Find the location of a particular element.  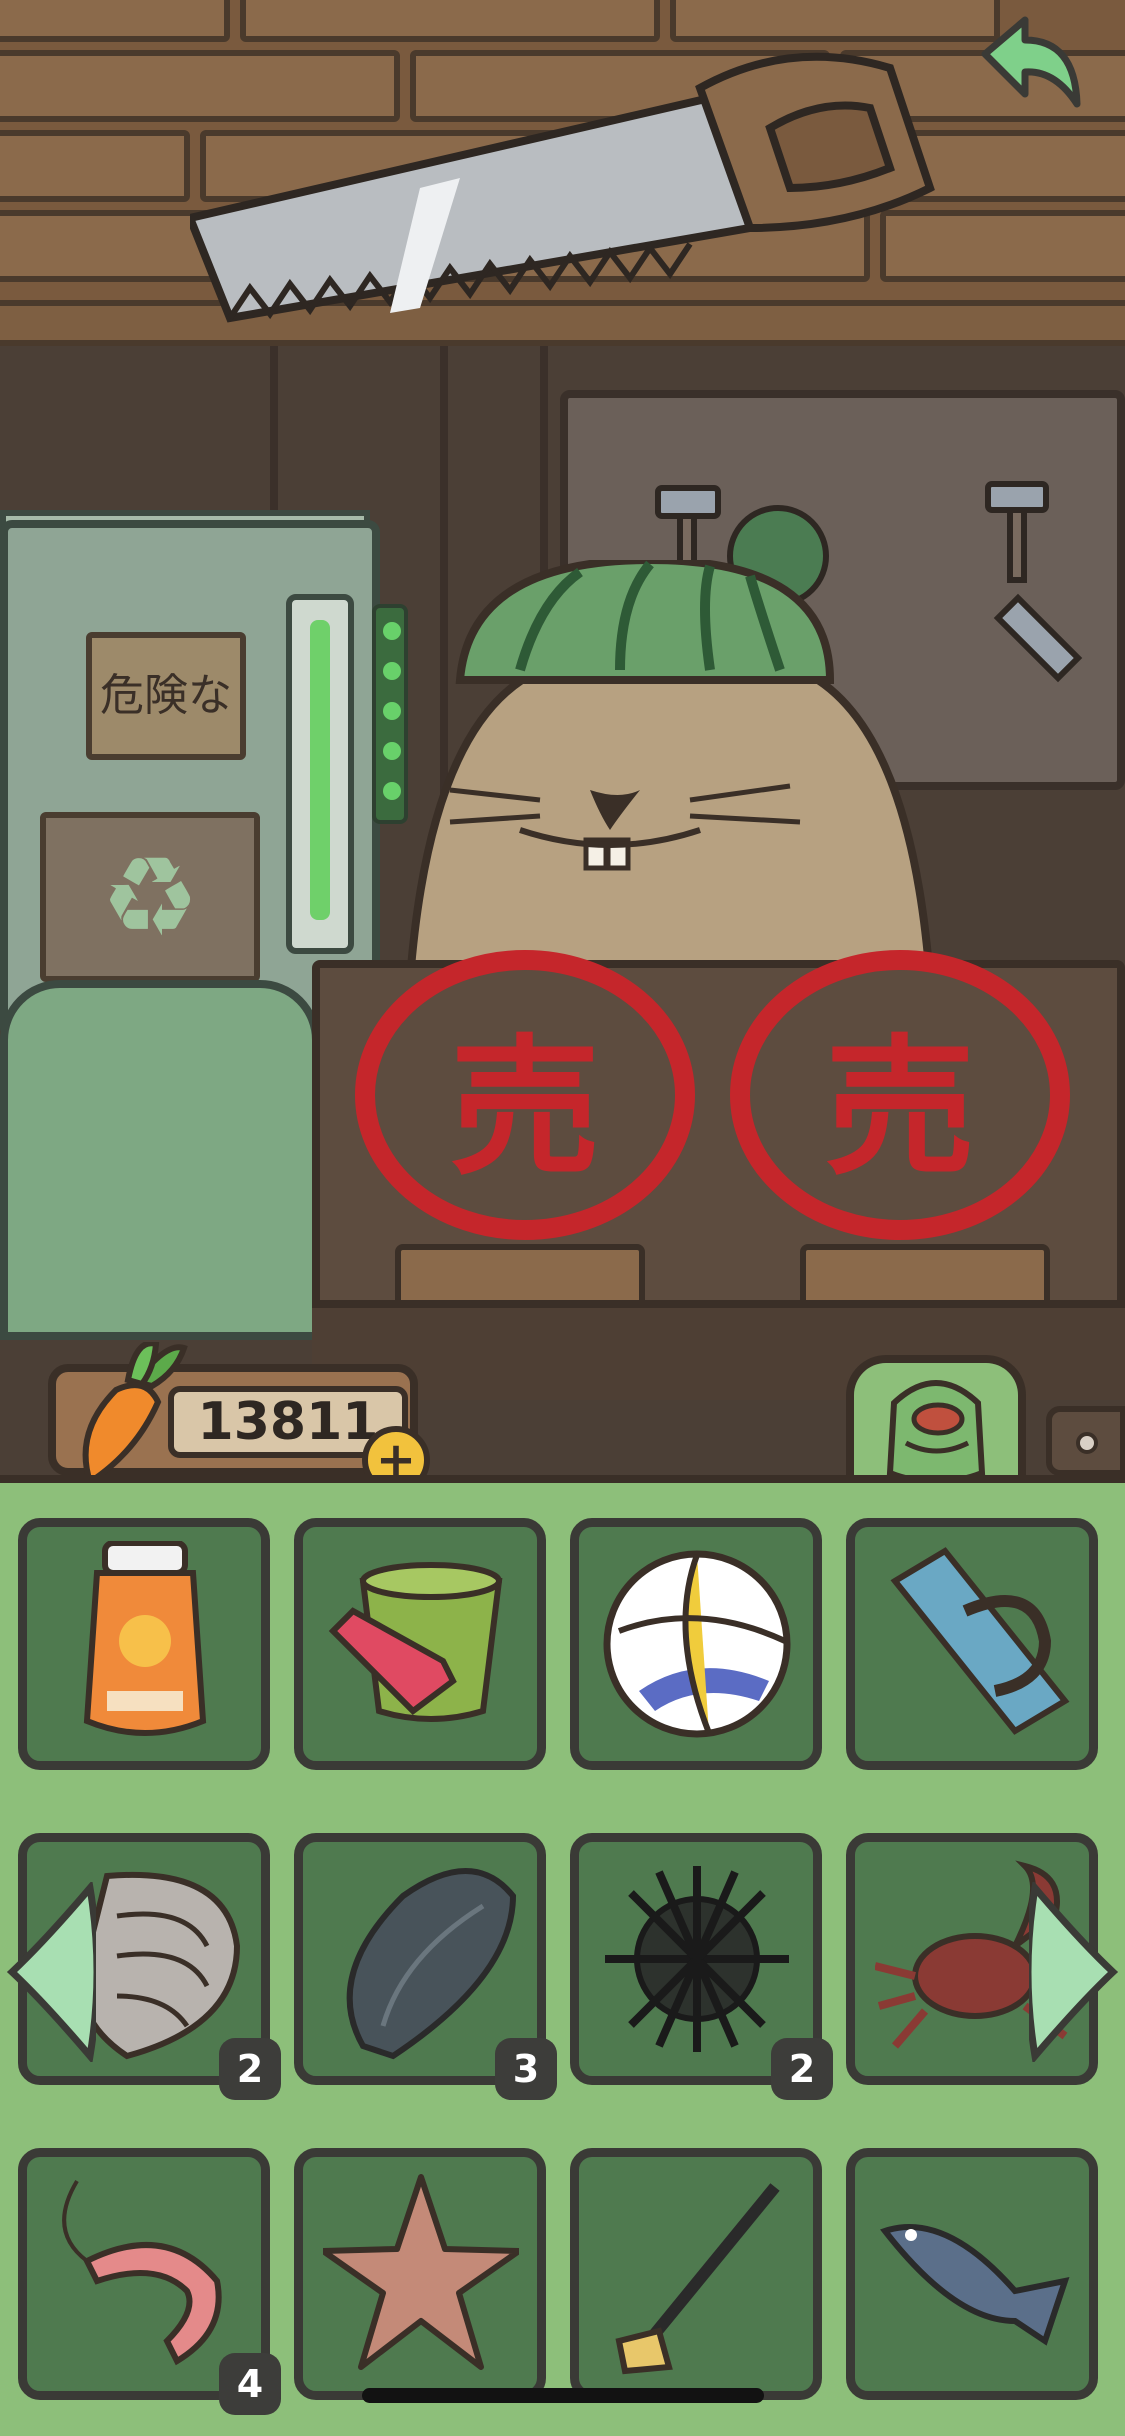

home-indicator is located at coordinates (563, 2395).